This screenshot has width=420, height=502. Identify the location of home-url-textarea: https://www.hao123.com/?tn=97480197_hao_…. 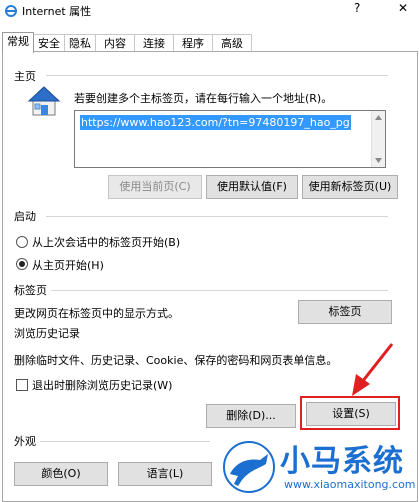
(230, 139).